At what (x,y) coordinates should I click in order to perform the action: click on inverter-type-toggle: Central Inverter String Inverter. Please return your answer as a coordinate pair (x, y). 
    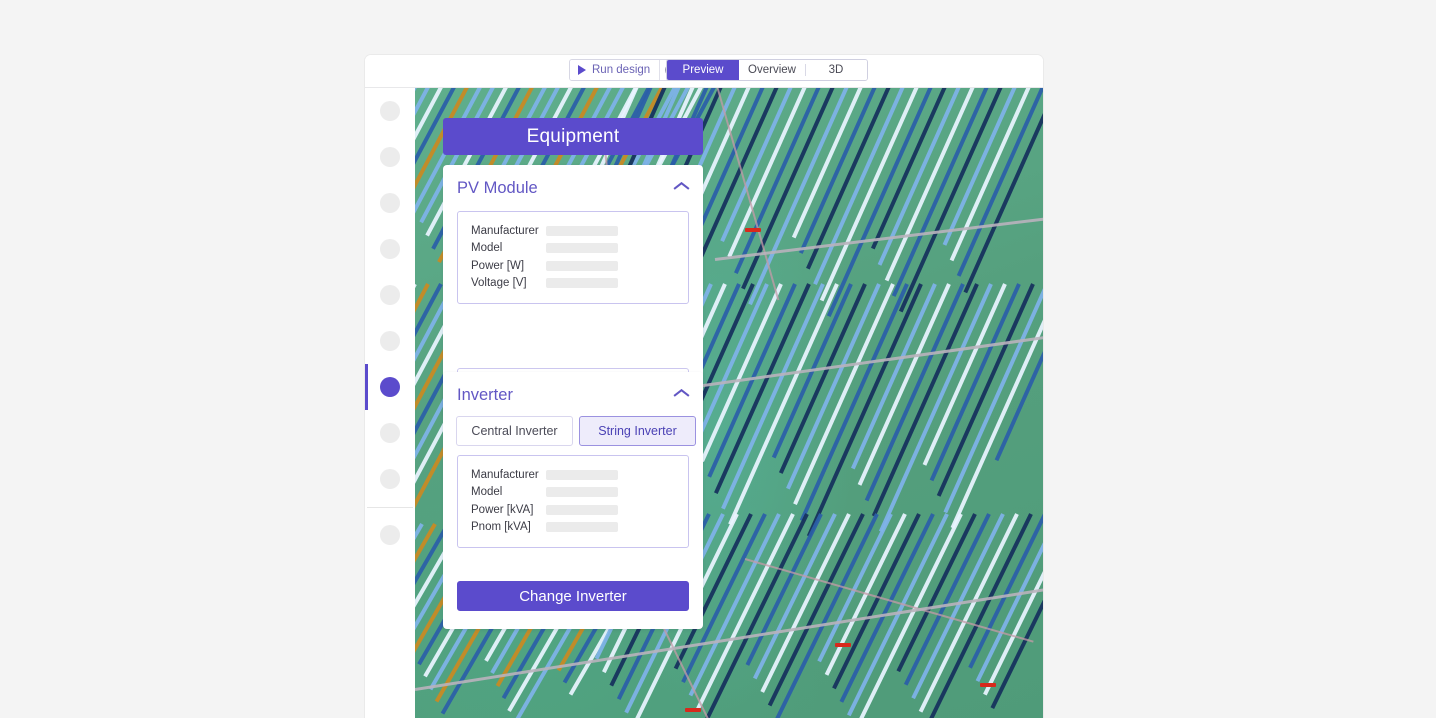
    Looking at the image, I should click on (576, 431).